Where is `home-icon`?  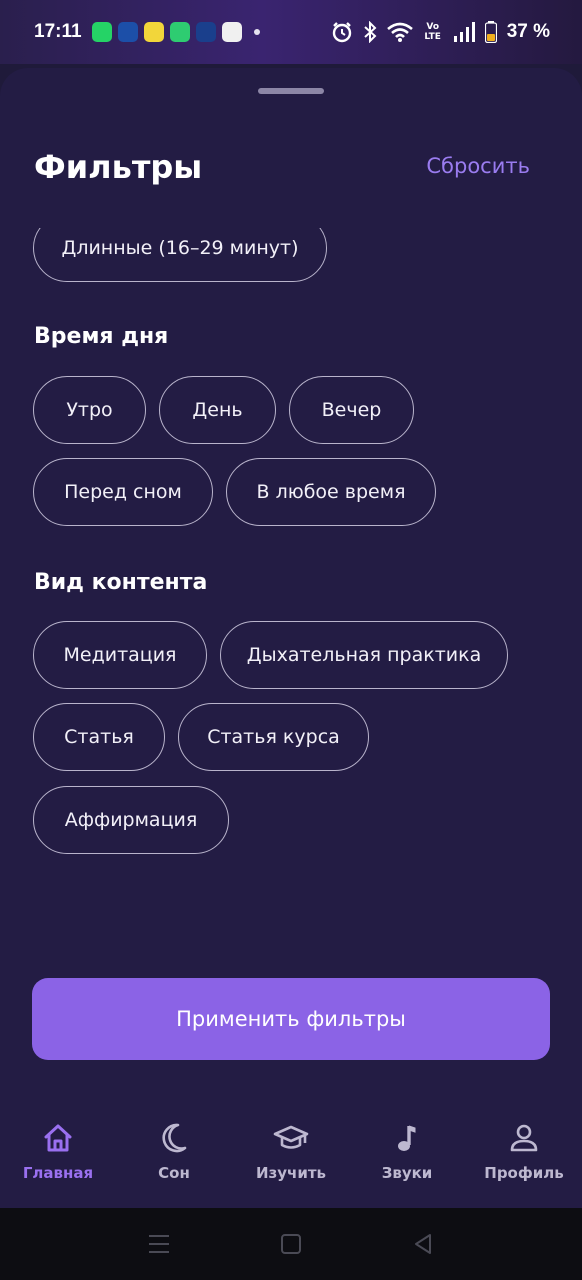
home-icon is located at coordinates (58, 1138).